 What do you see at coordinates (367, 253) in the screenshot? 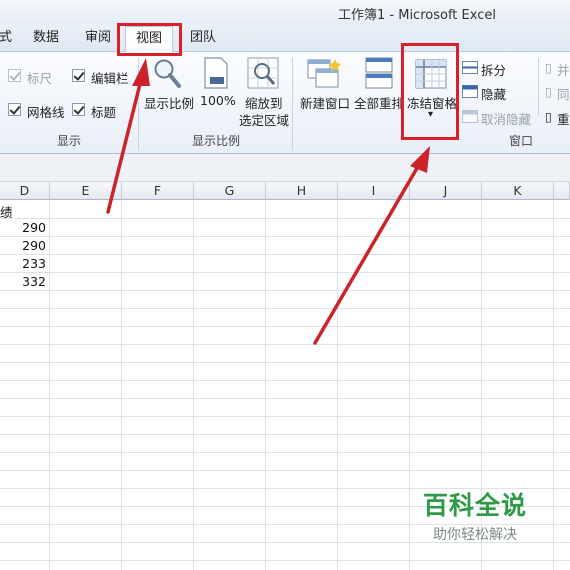
I see `arrow-to-freeze-panes` at bounding box center [367, 253].